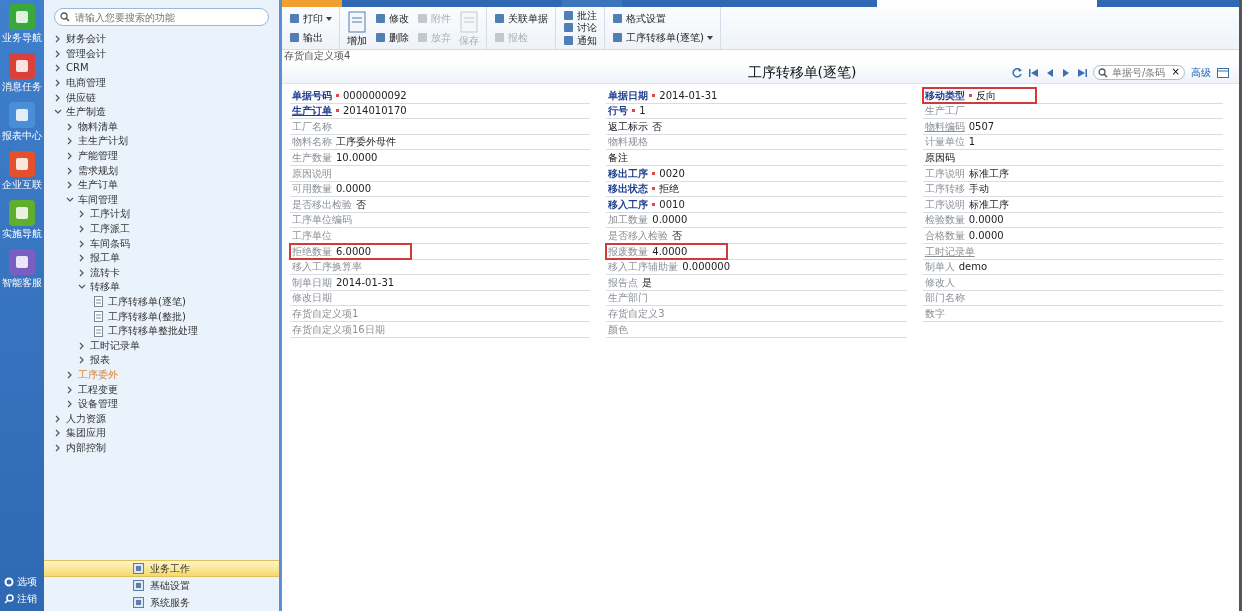  Describe the element at coordinates (1082, 72) in the screenshot. I see `last-icon` at that location.